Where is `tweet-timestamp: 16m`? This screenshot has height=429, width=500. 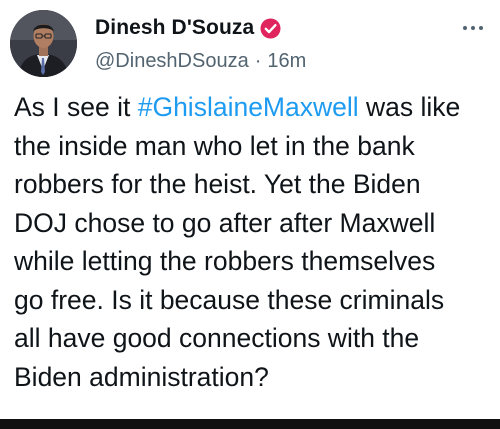 tweet-timestamp: 16m is located at coordinates (286, 61).